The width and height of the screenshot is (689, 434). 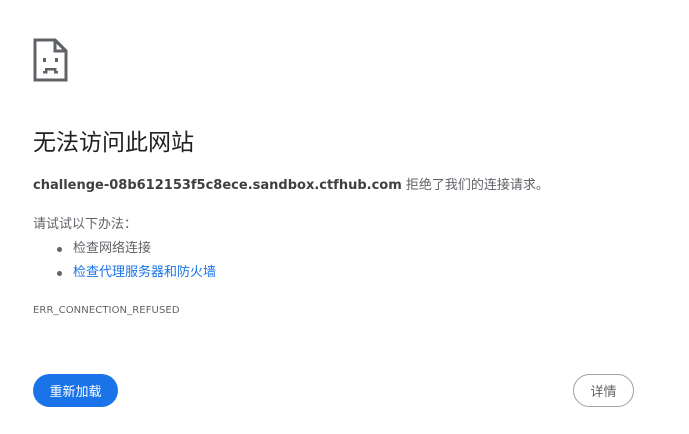 I want to click on sad-page-icon, so click(x=51, y=60).